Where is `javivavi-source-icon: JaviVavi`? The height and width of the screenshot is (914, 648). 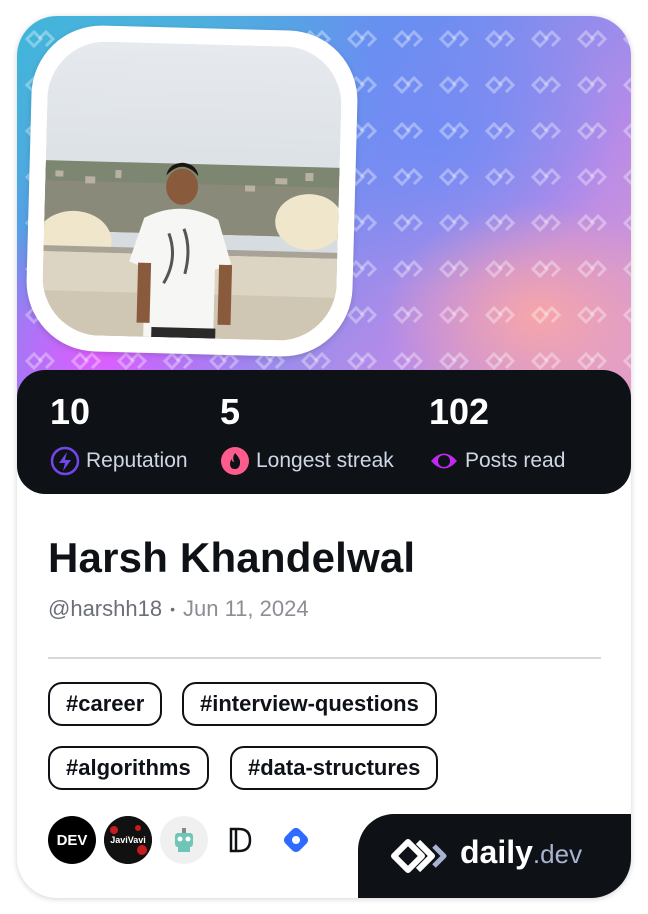
javivavi-source-icon: JaviVavi is located at coordinates (128, 840).